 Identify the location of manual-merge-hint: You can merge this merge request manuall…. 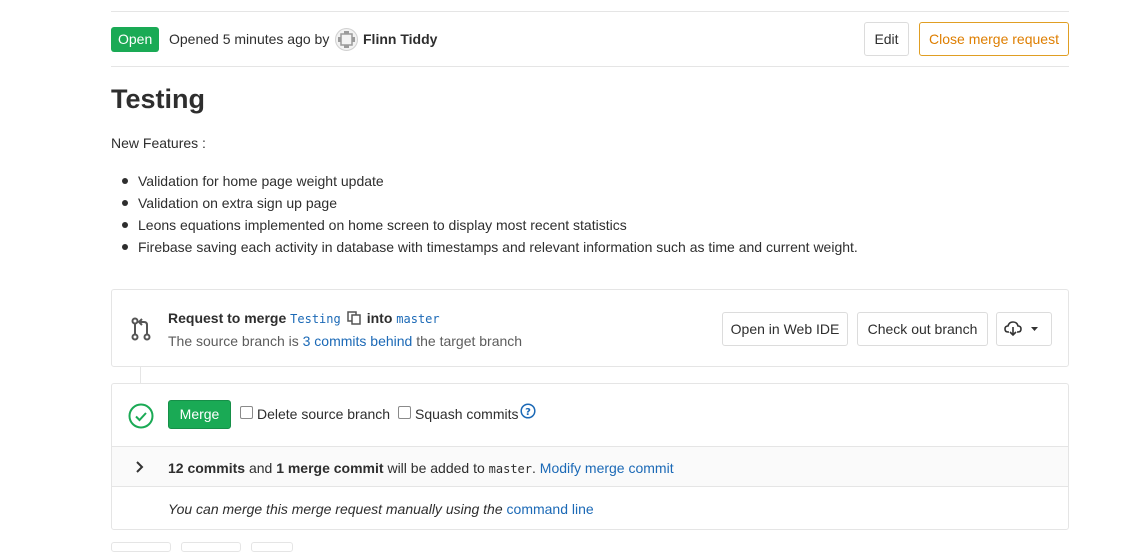
(381, 509).